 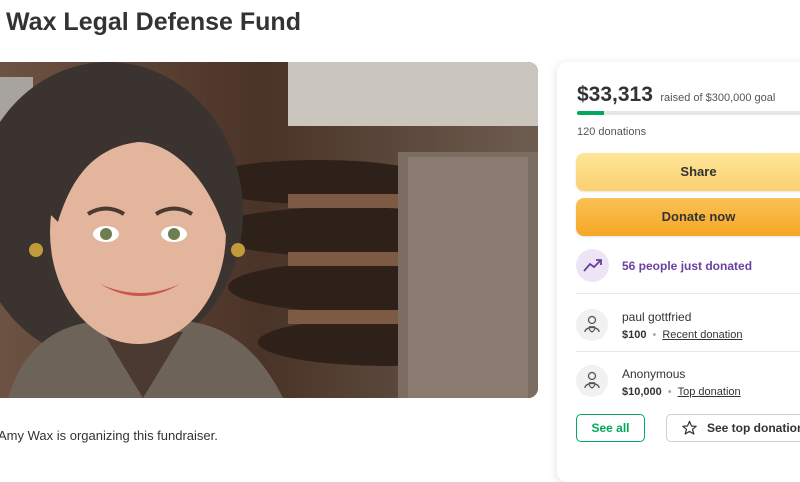 I want to click on donor-meta: $100 • Recent donation, so click(x=682, y=335).